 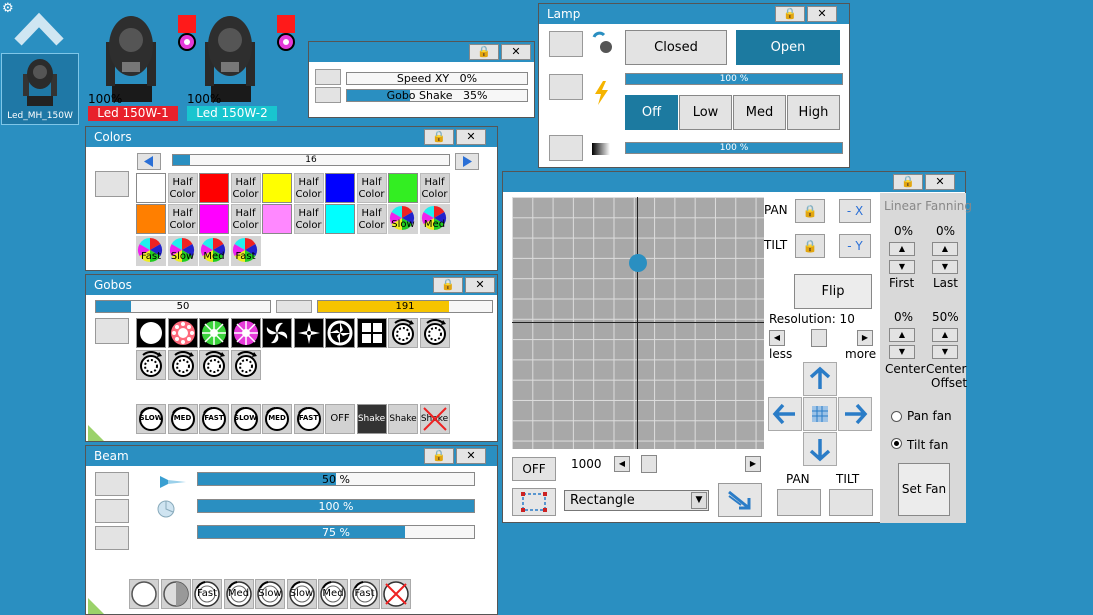 I want to click on gobo-shake-button, so click(x=328, y=95).